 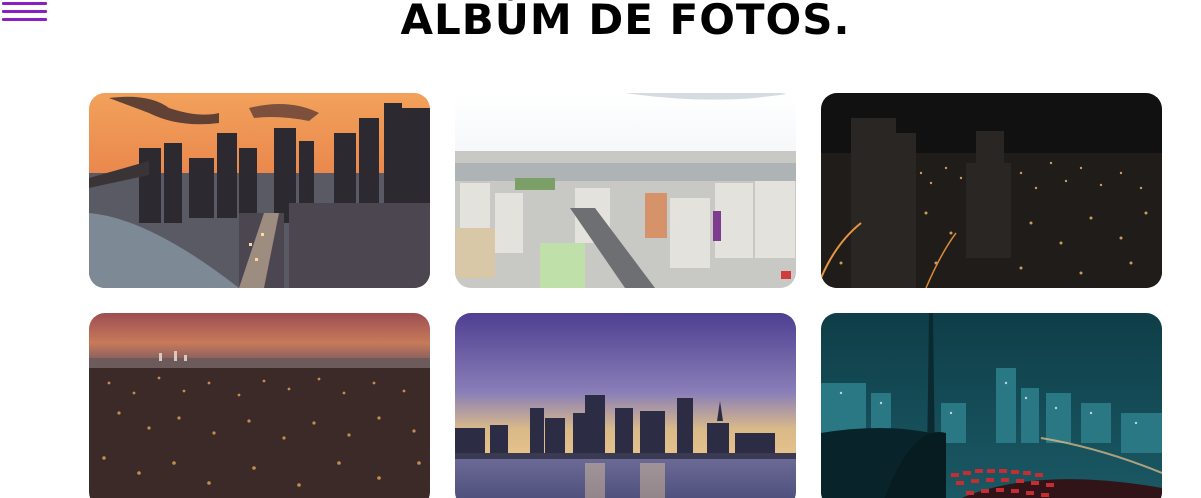 What do you see at coordinates (625, 405) in the screenshot?
I see `photo-skyline-waterfront` at bounding box center [625, 405].